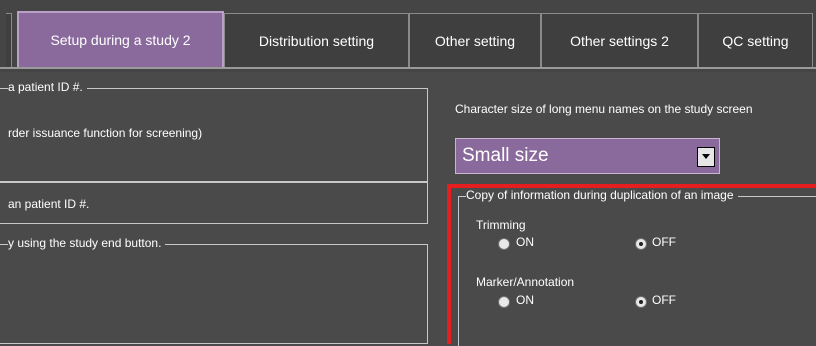 The height and width of the screenshot is (346, 816). What do you see at coordinates (587, 156) in the screenshot?
I see `char-size-dropdown: Small size` at bounding box center [587, 156].